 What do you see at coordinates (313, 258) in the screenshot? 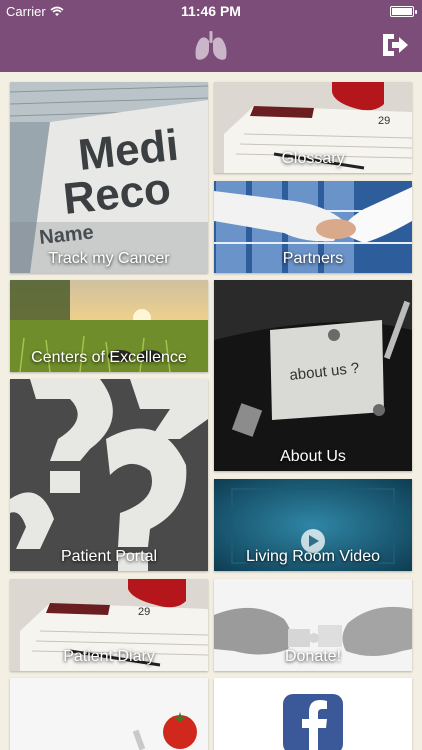
I see `partners-label: Partners` at bounding box center [313, 258].